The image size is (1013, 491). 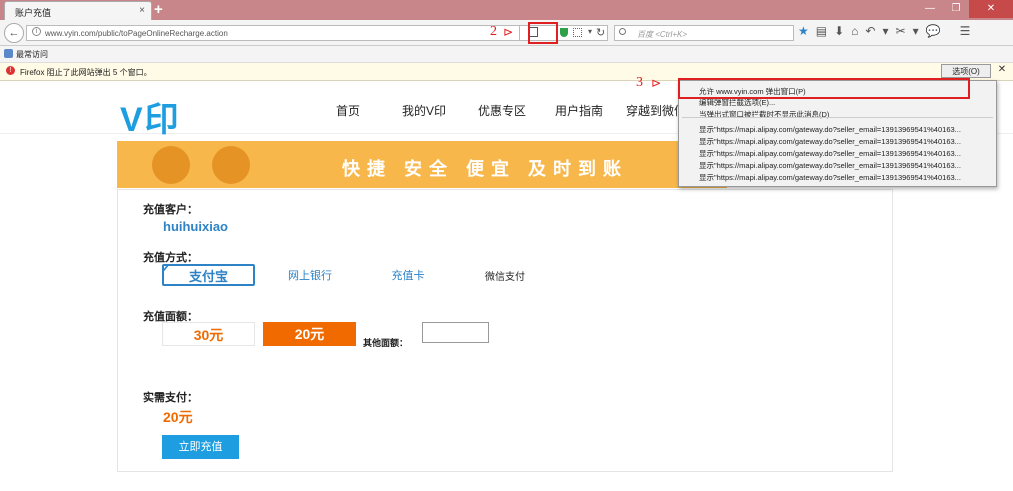 I want to click on close-window-button: ✕, so click(x=991, y=9).